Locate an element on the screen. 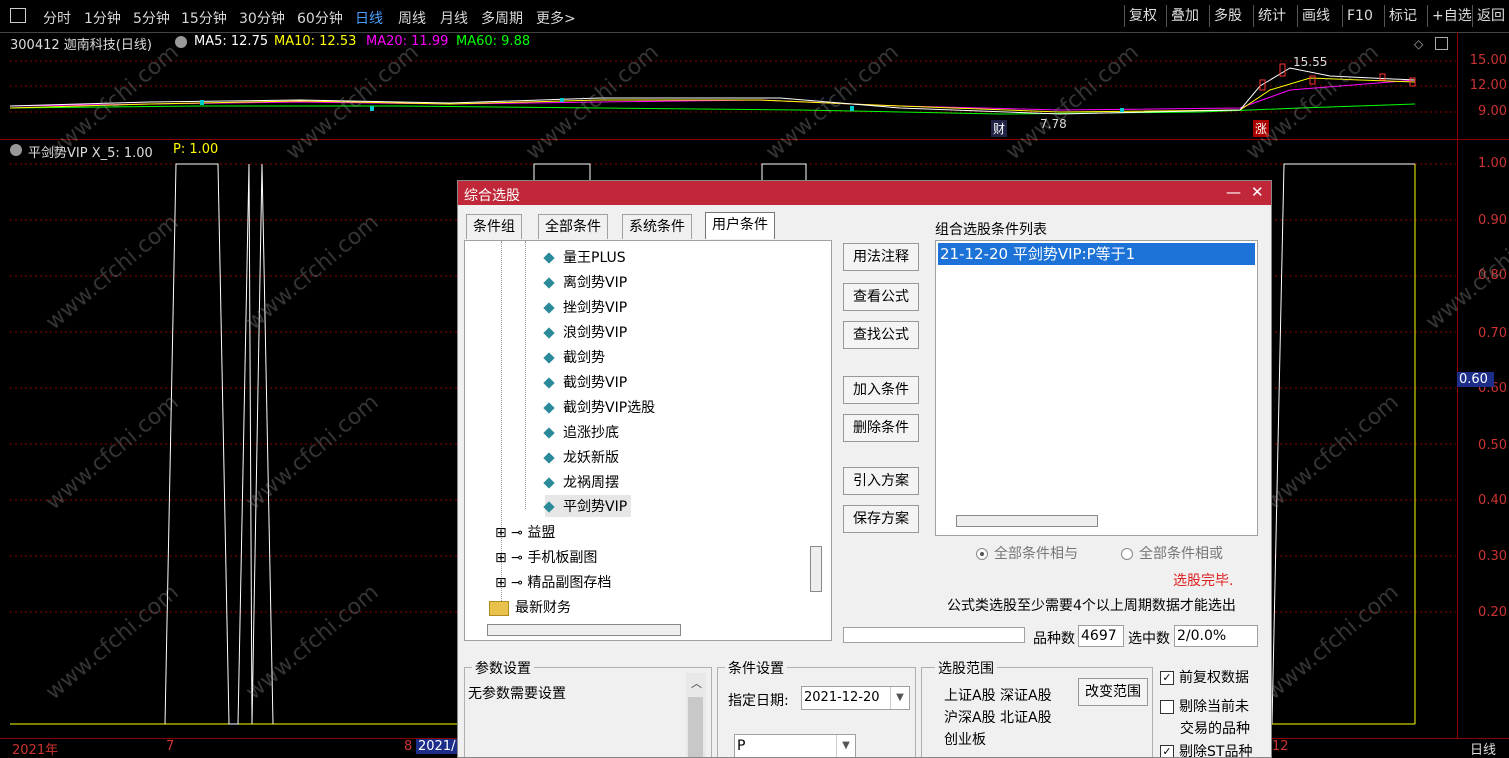 The width and height of the screenshot is (1509, 758). date-picker: 2021-12-20 ▼ is located at coordinates (855, 698).